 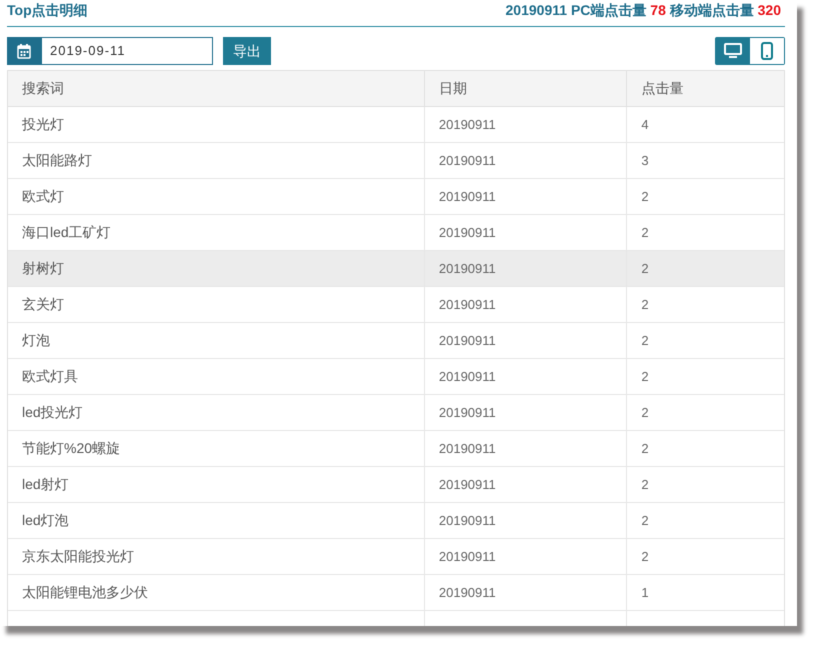 What do you see at coordinates (71, 448) in the screenshot?
I see `table-cell-text: 节能灯%20螺旋` at bounding box center [71, 448].